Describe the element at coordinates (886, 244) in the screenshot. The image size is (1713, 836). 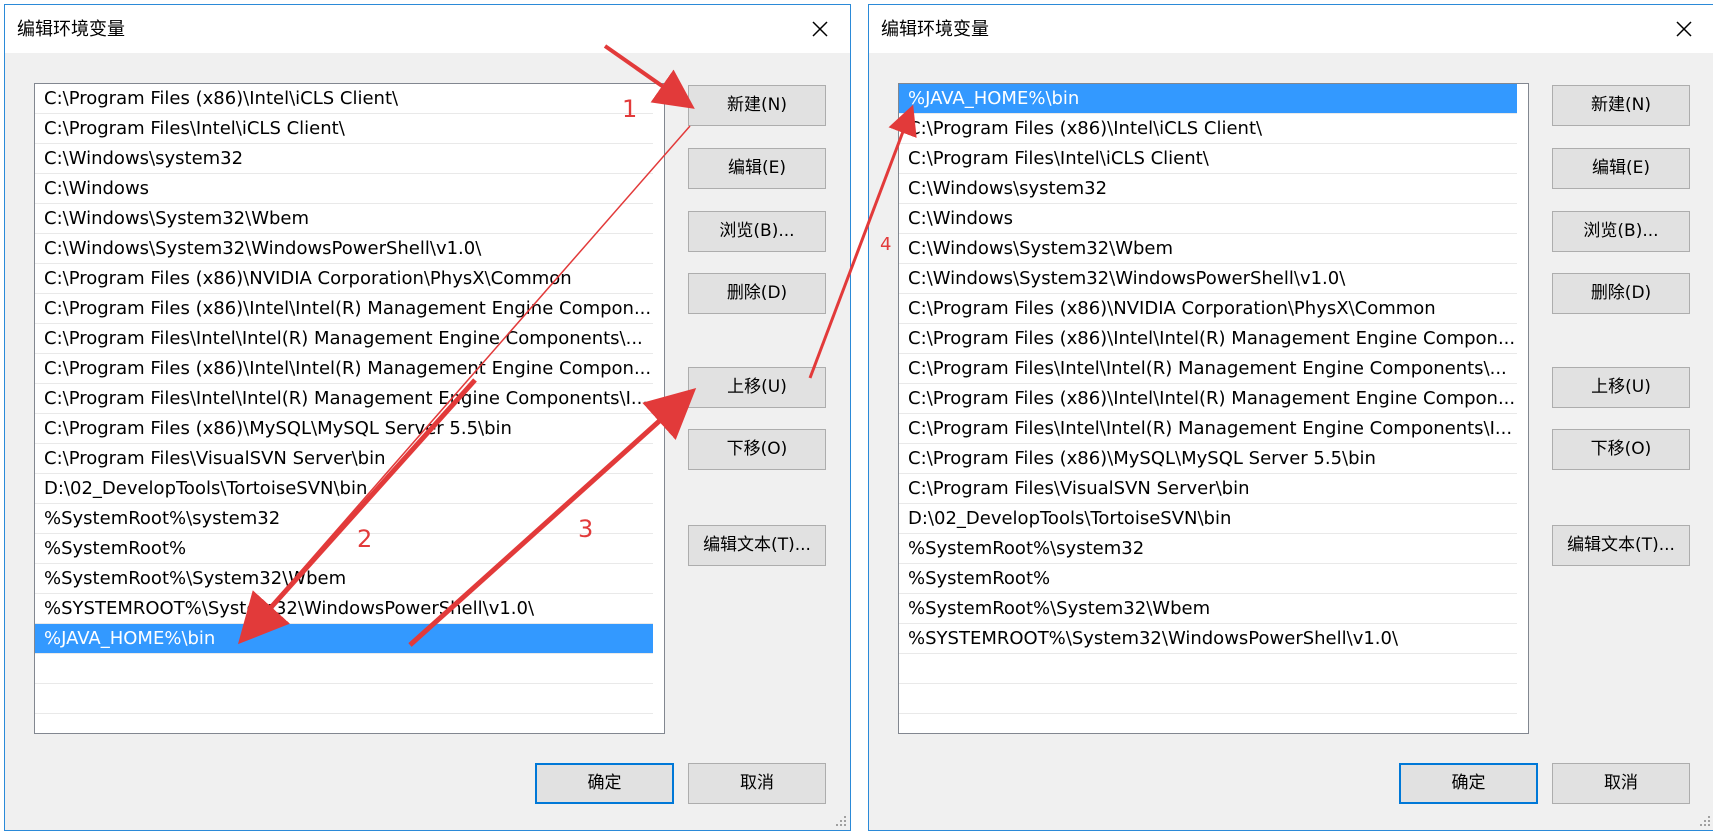
I see `annotation-step-4: 4` at that location.